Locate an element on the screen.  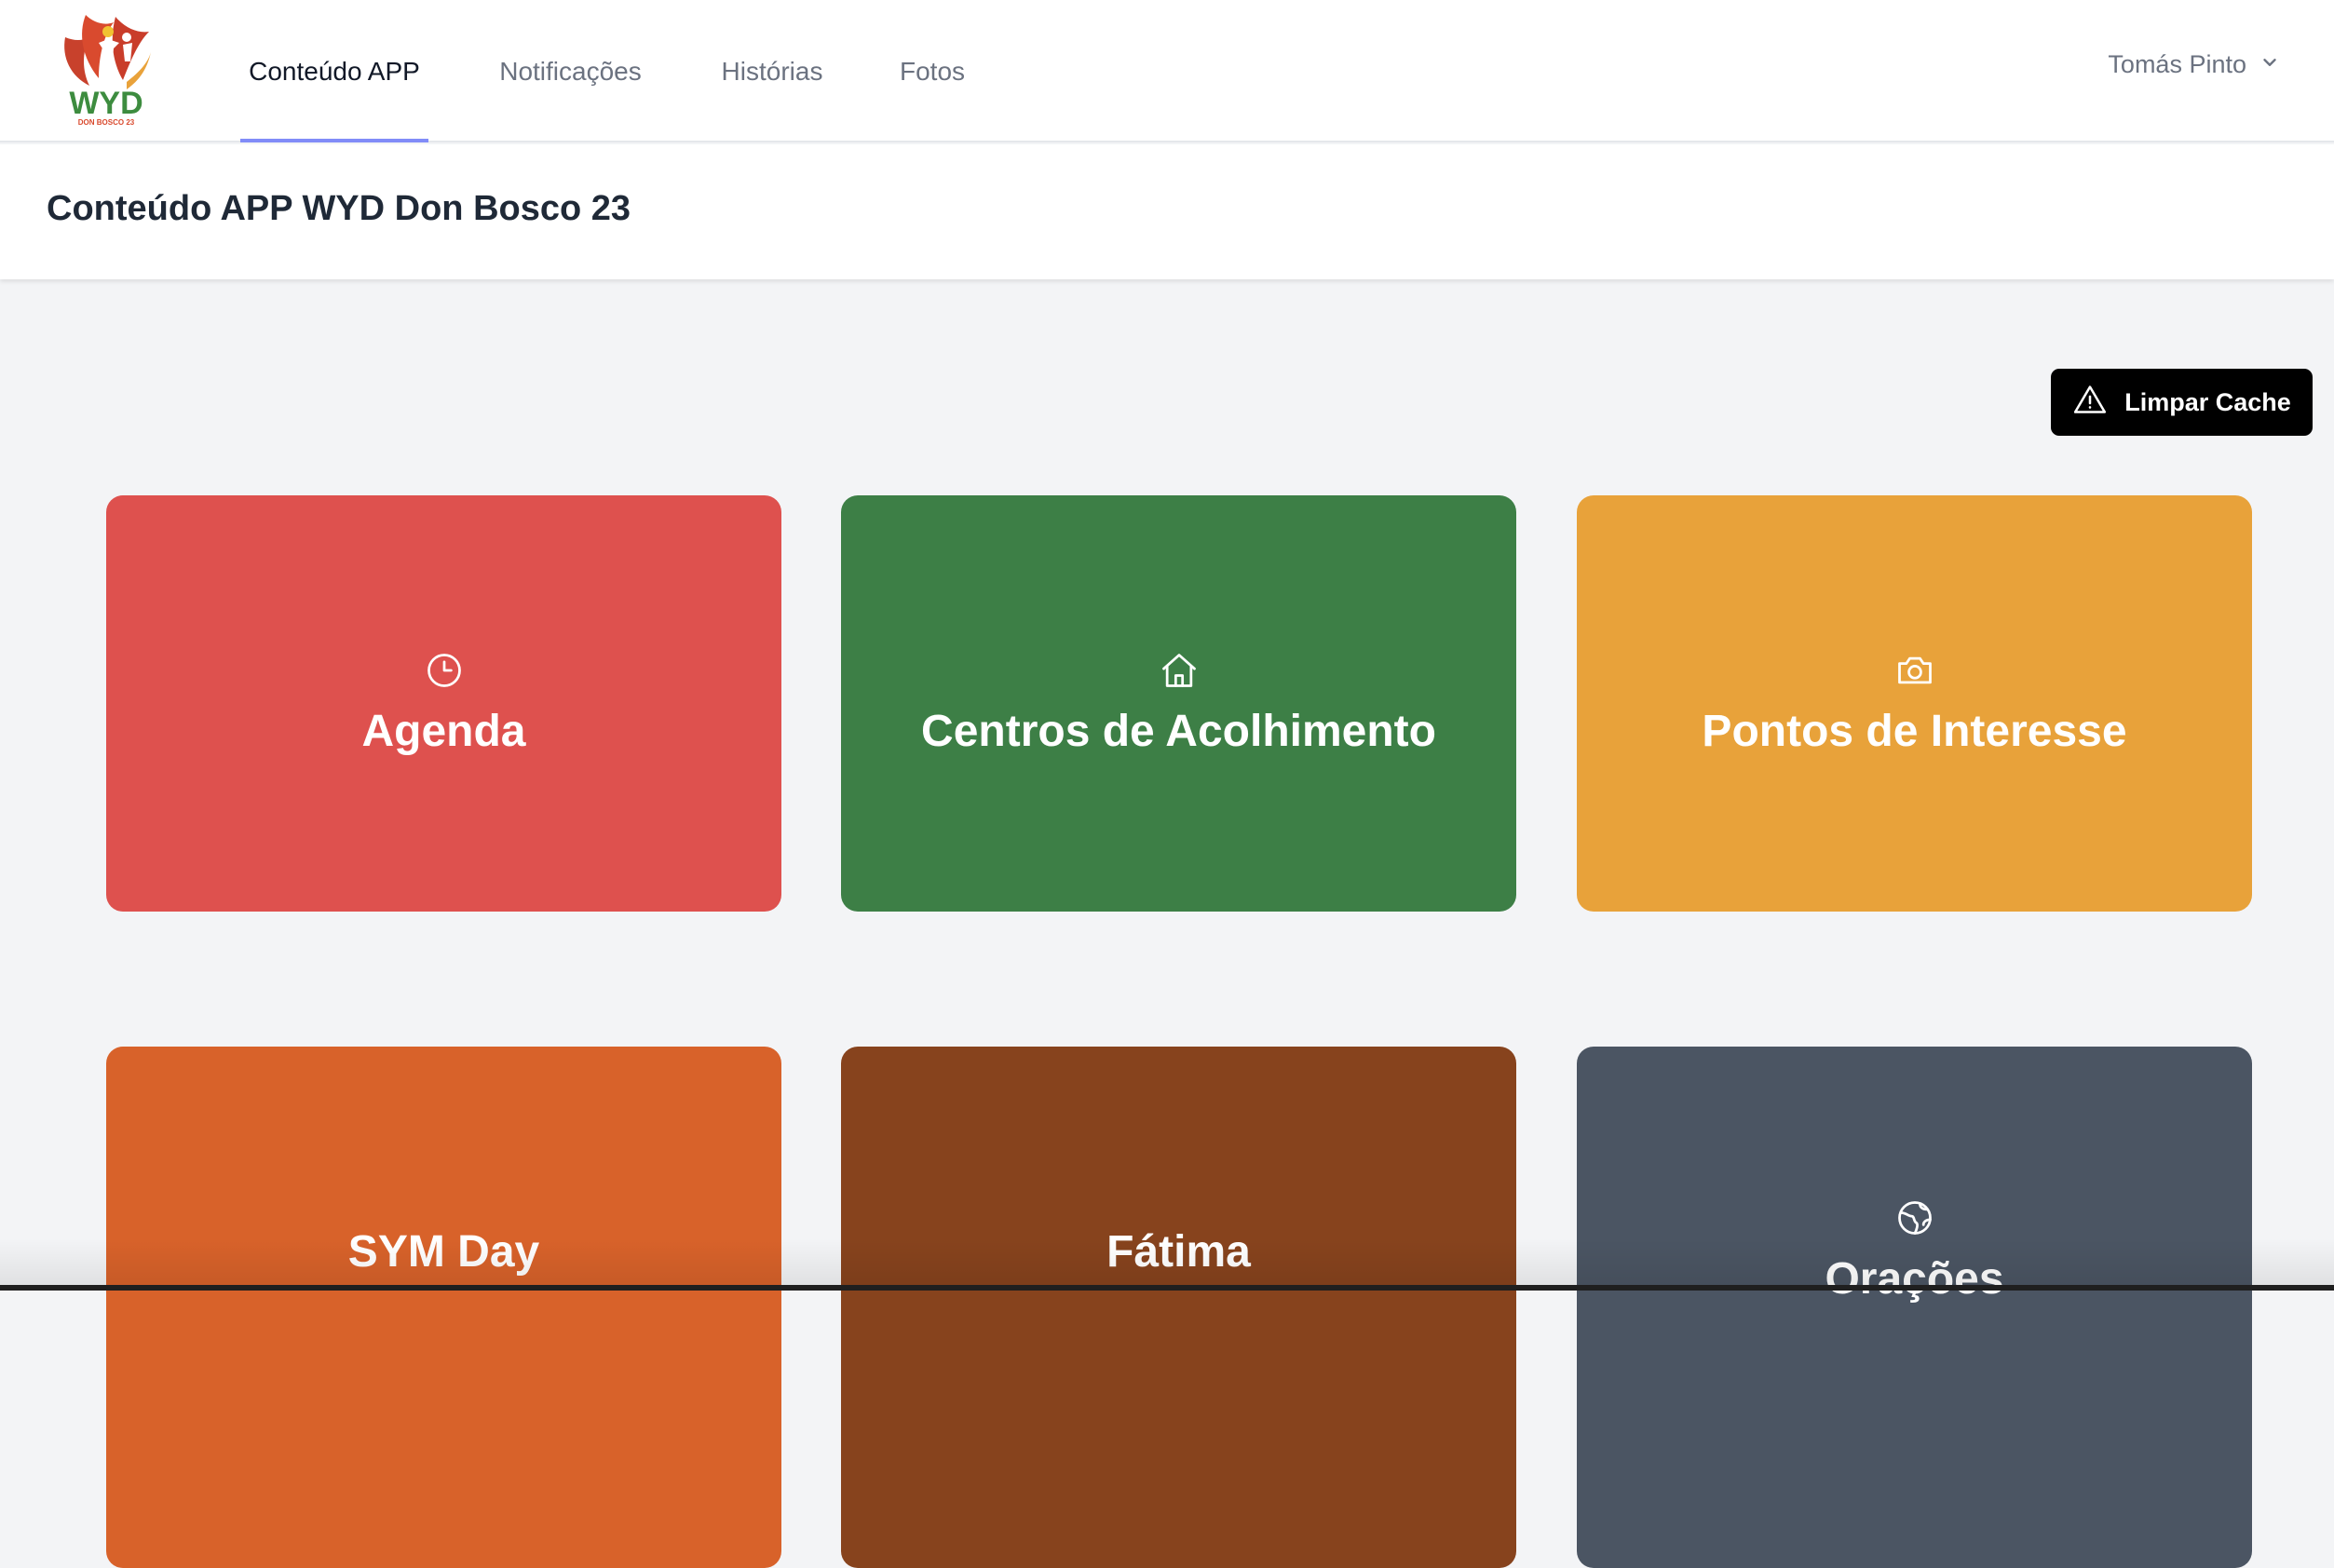
user-menu: Tomás Pinto is located at coordinates (2194, 65).